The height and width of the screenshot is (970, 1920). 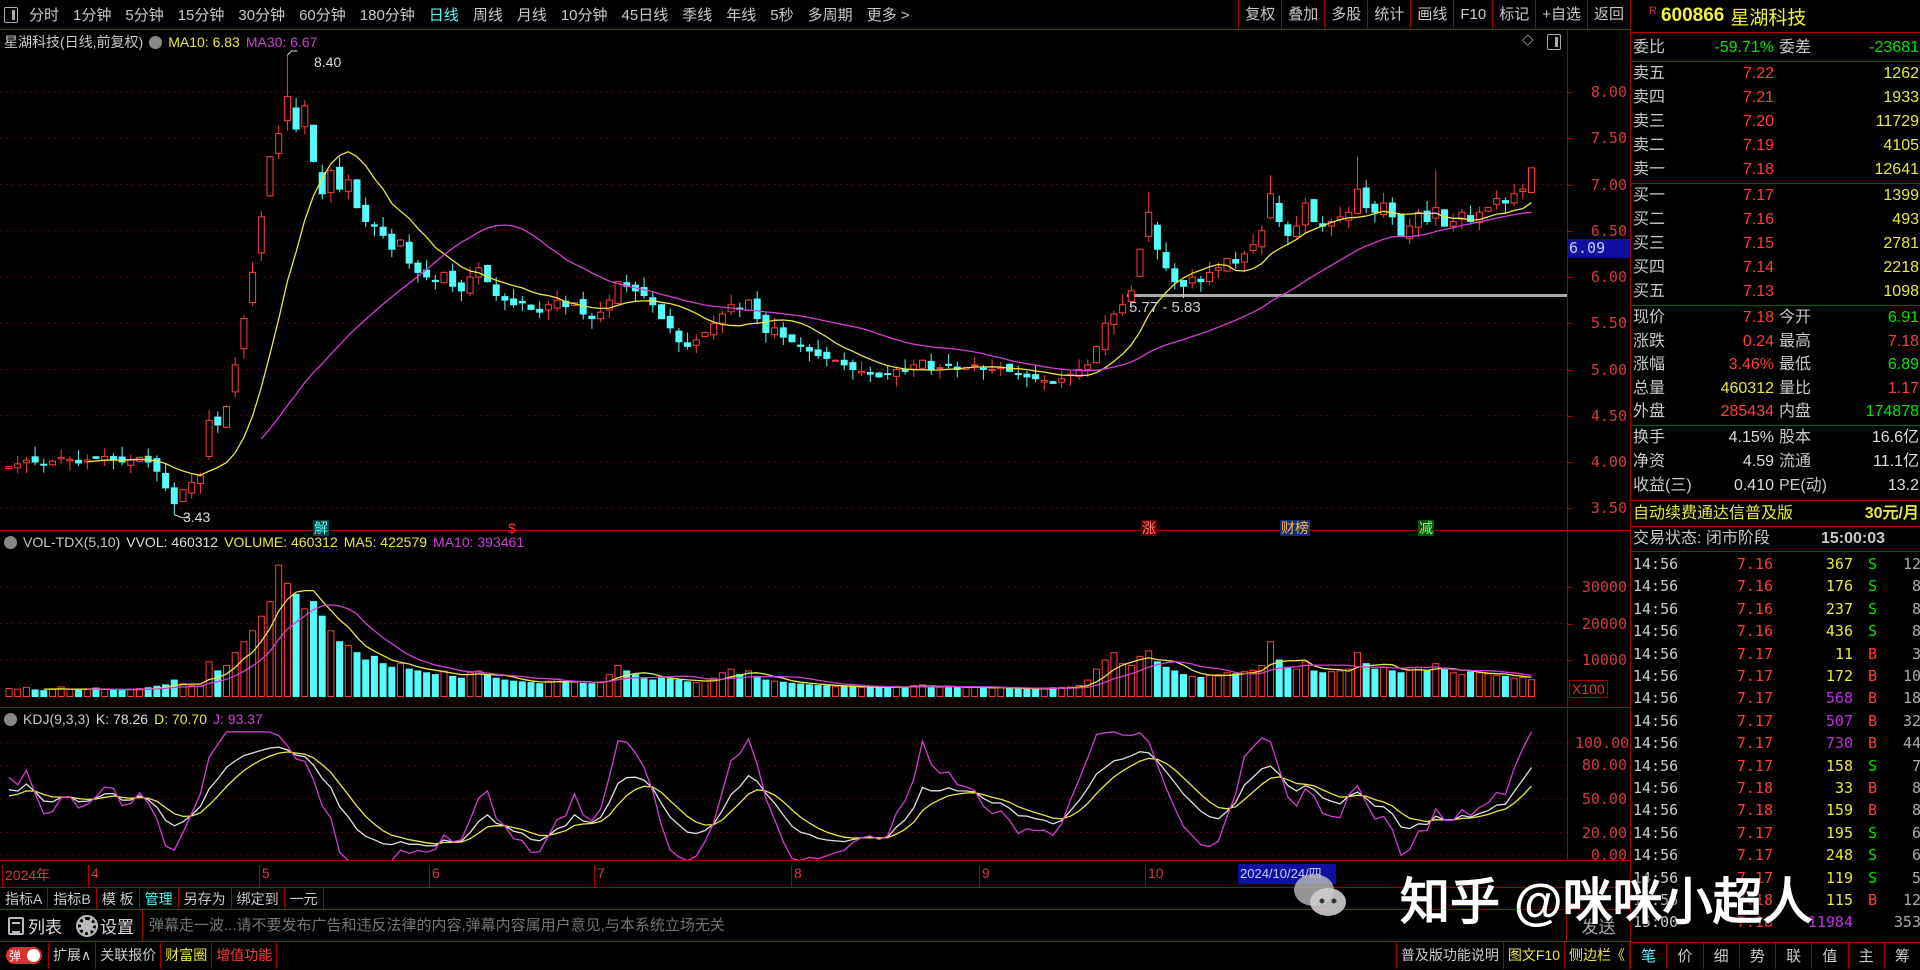 What do you see at coordinates (15, 956) in the screenshot?
I see `toggle-label: 弹` at bounding box center [15, 956].